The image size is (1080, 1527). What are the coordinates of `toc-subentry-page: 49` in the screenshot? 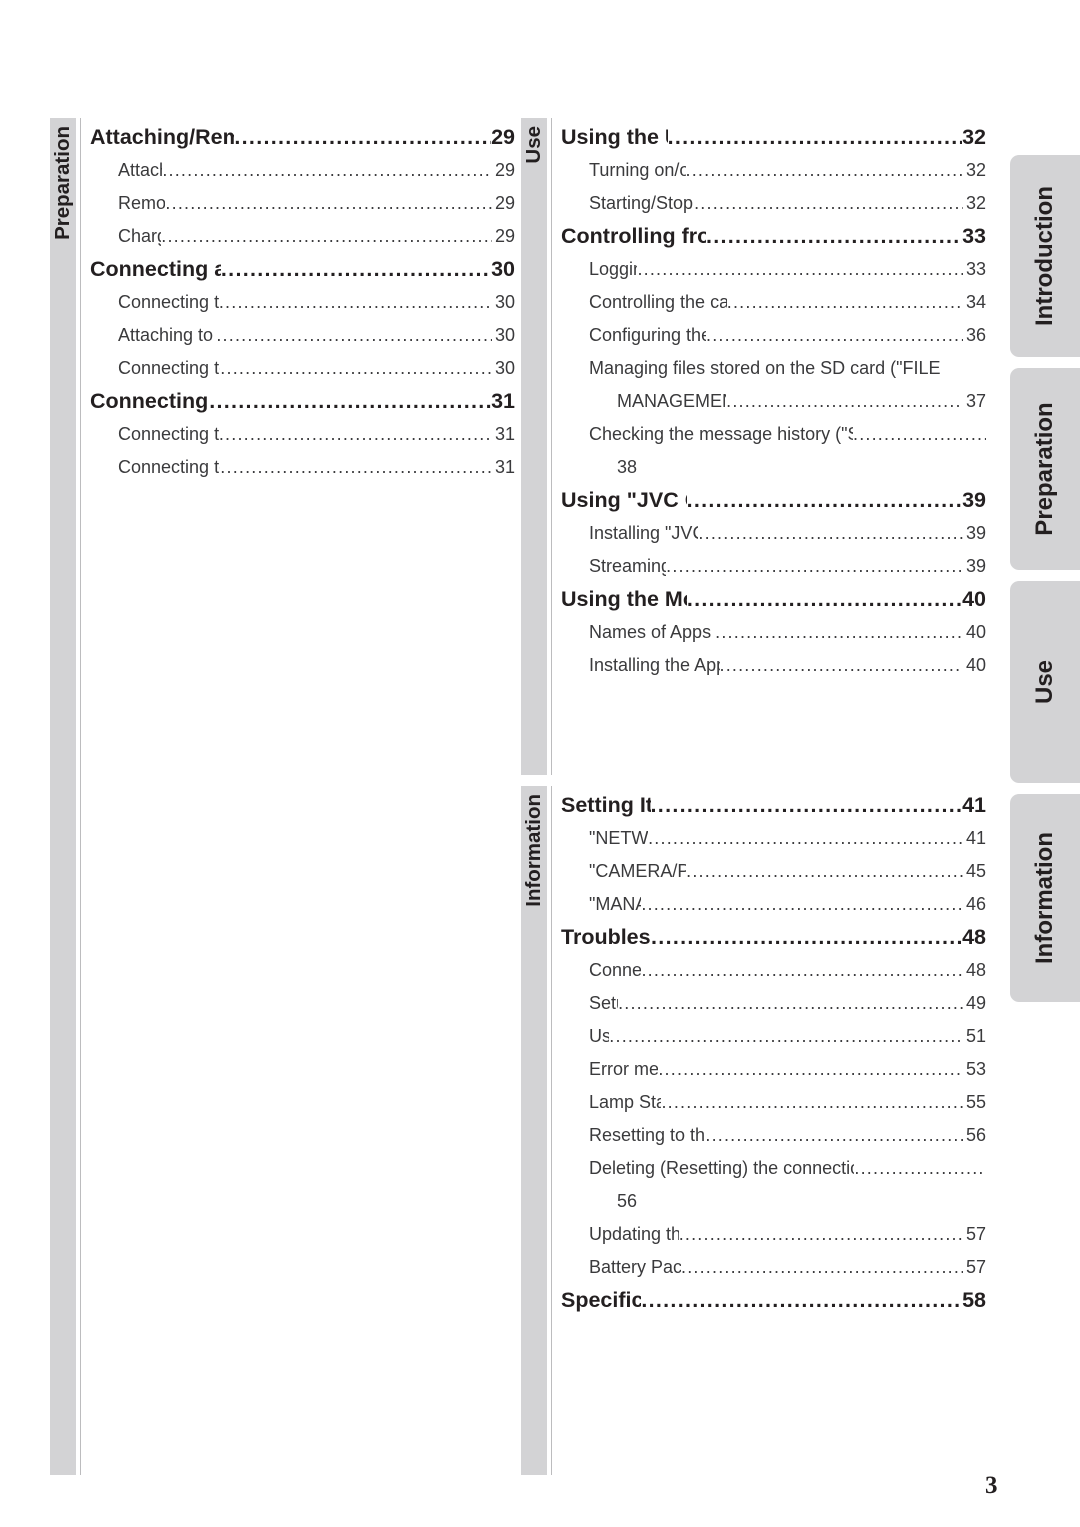 It's located at (975, 1003).